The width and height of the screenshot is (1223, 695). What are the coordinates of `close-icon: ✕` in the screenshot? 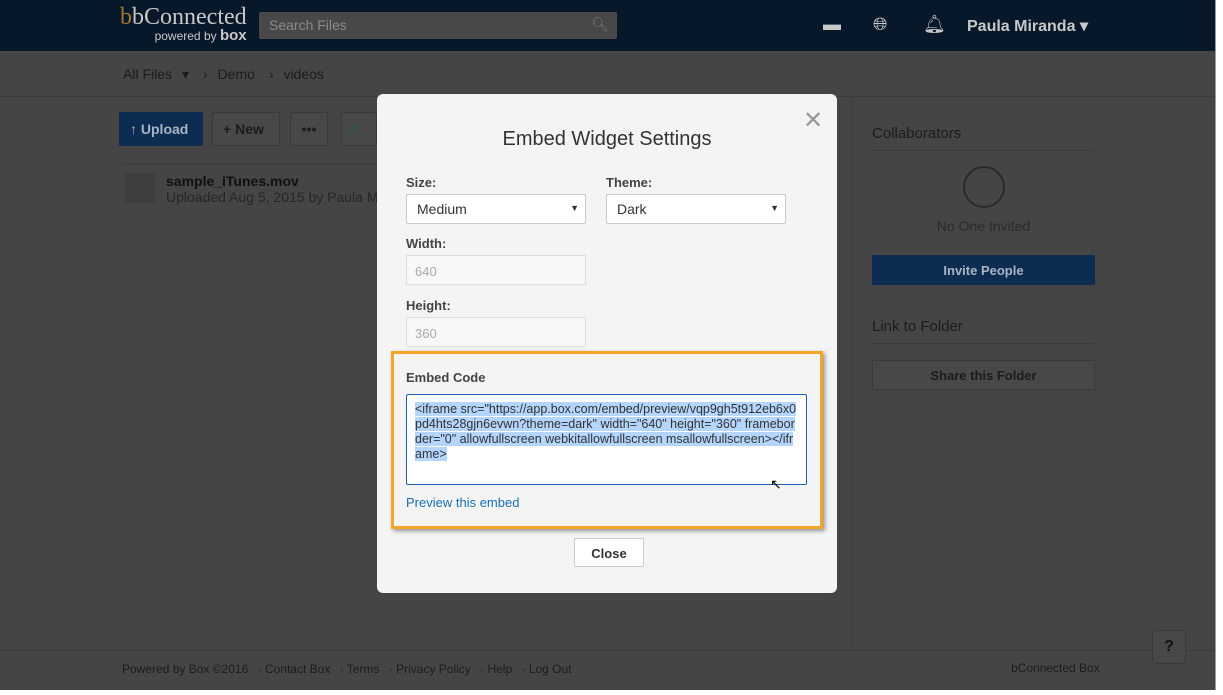 It's located at (813, 120).